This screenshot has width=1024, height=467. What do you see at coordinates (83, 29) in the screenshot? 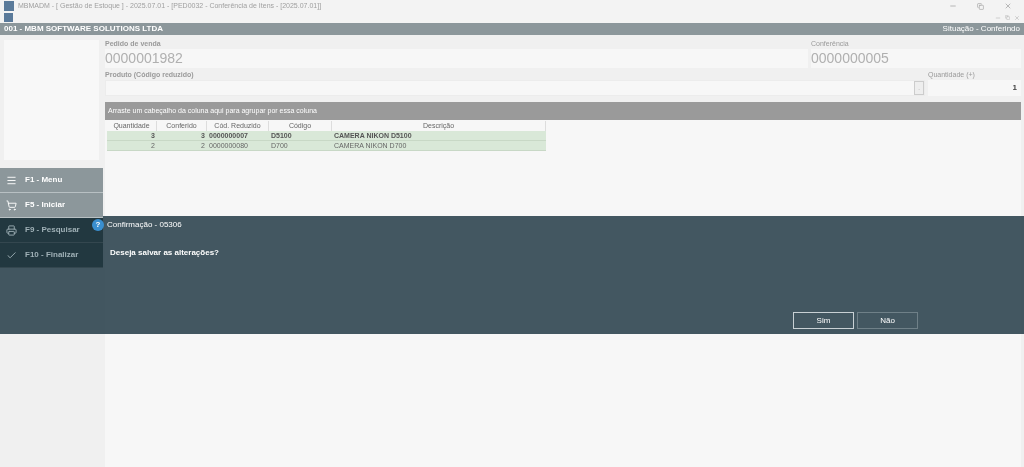
I see `company-name: 001 - MBM SOFTWARE SOLUTIONS LTDA` at bounding box center [83, 29].